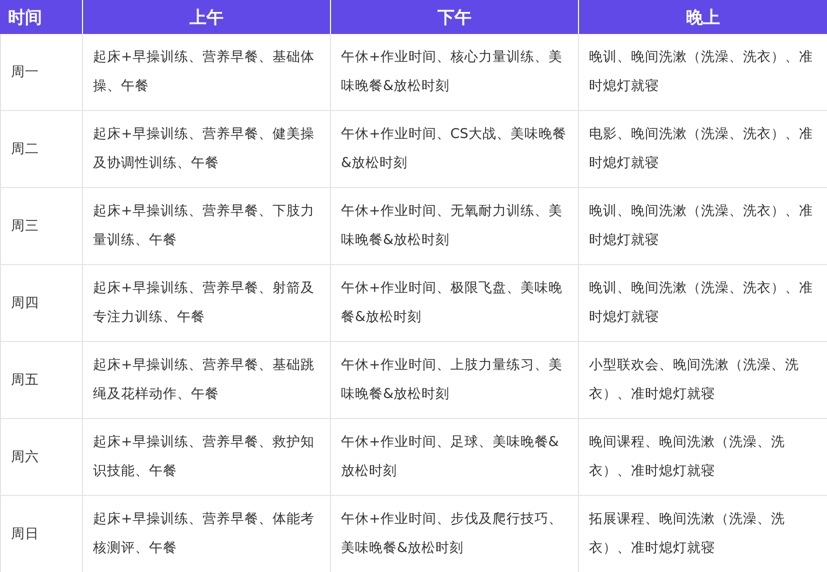 This screenshot has width=827, height=572. What do you see at coordinates (206, 149) in the screenshot?
I see `table-cell: 起床+早操训练、营养早餐、健美操及协调性训练、午餐` at bounding box center [206, 149].